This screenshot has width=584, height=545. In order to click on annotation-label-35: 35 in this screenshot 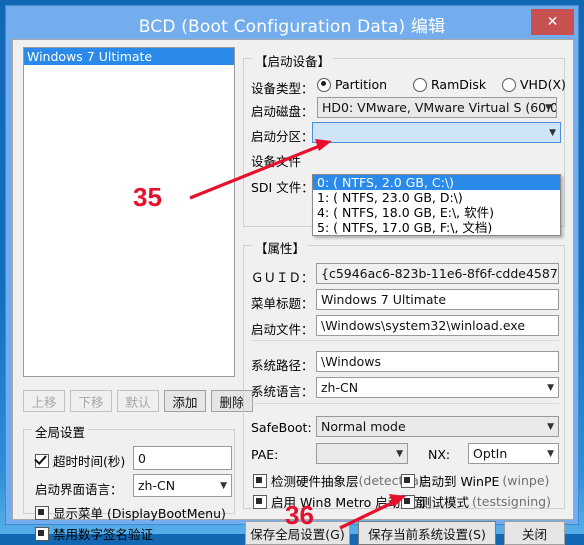, I will do `click(147, 197)`.